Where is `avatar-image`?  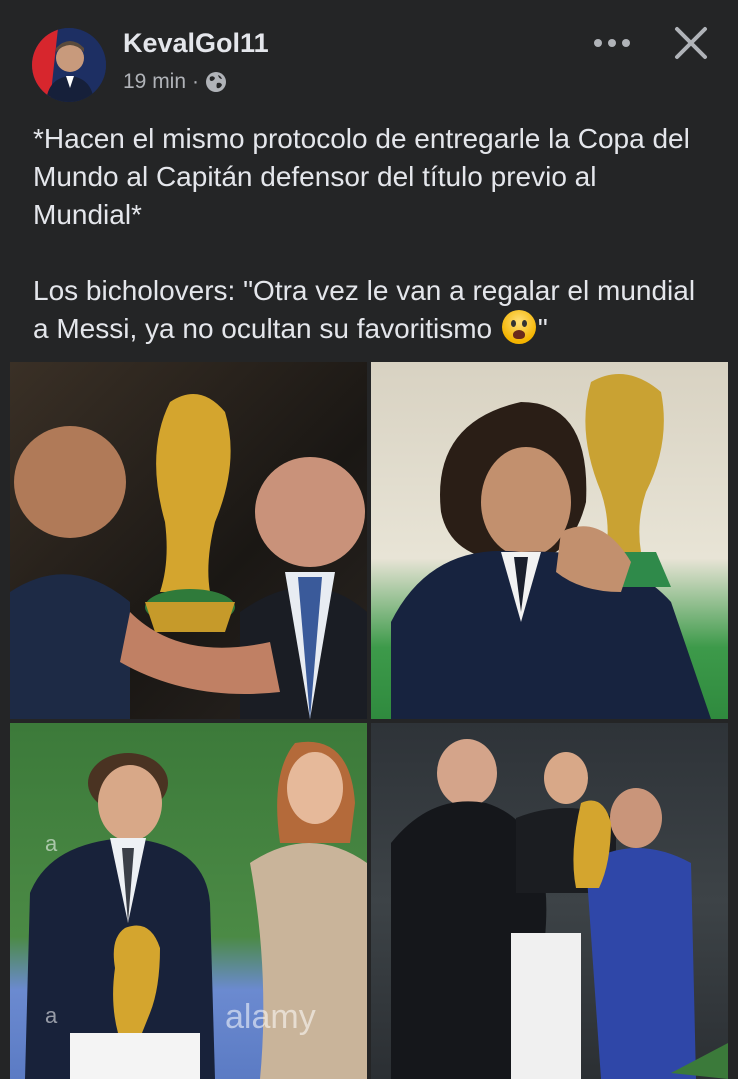
avatar-image is located at coordinates (69, 65).